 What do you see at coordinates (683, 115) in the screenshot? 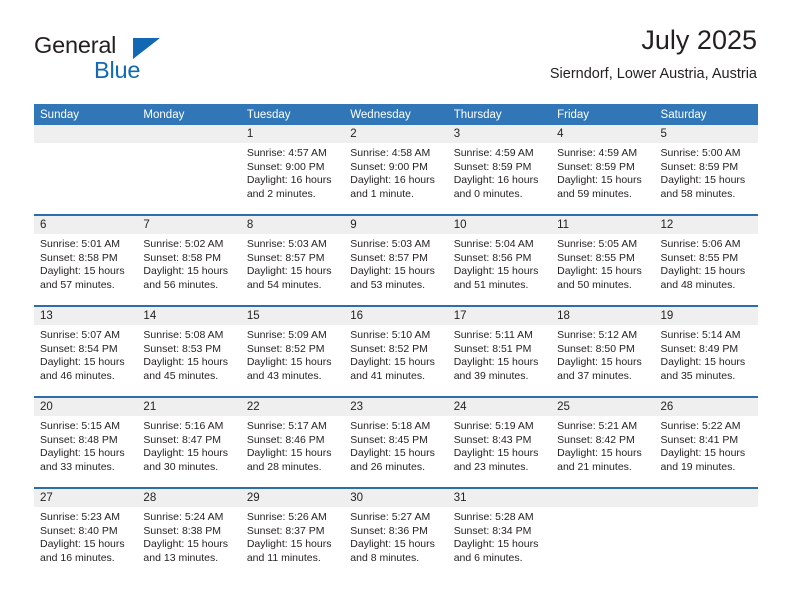
I see `weekday-header-saturday: Saturday` at bounding box center [683, 115].